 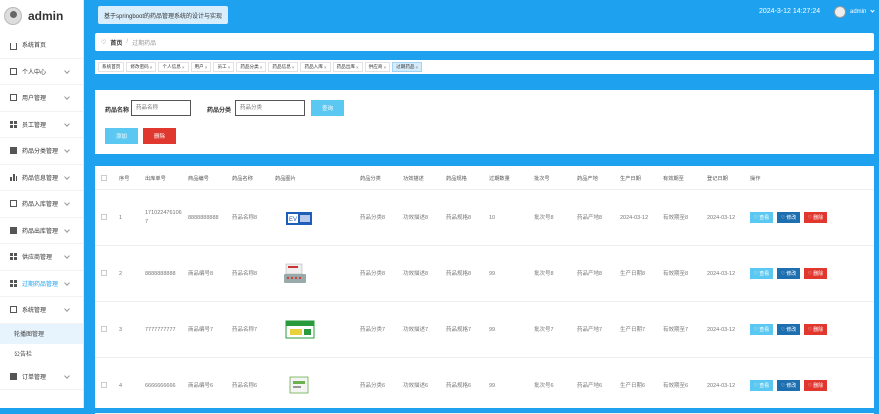 I want to click on tab-tag-7: 药品入库 ×, so click(x=315, y=67).